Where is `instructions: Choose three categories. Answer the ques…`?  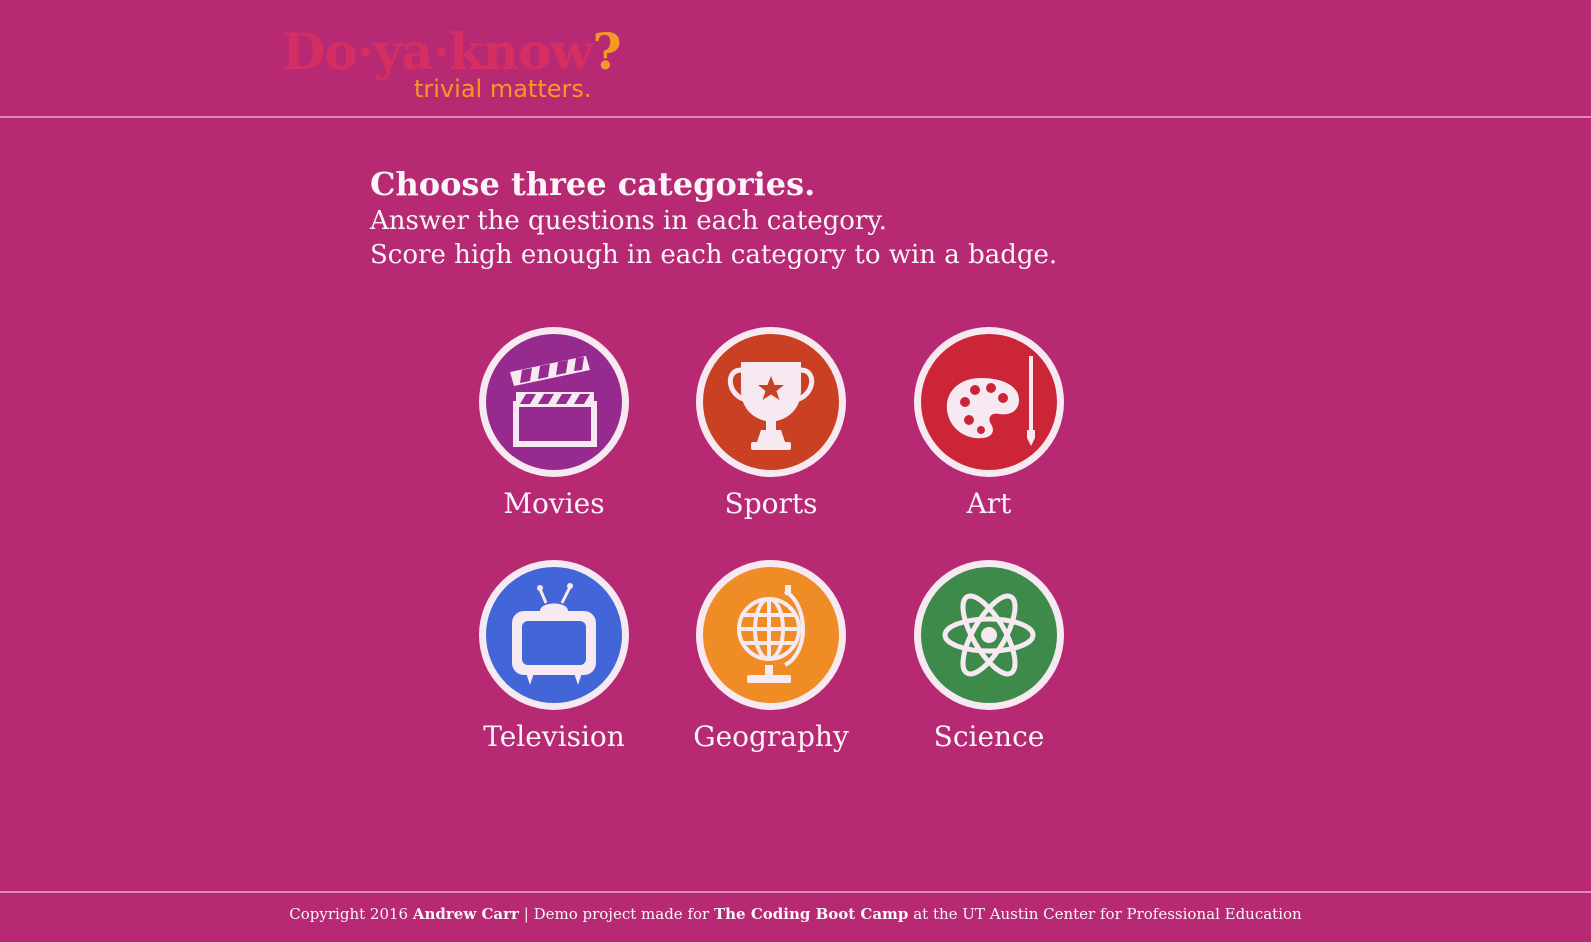 instructions: Choose three categories. Answer the ques… is located at coordinates (820, 218).